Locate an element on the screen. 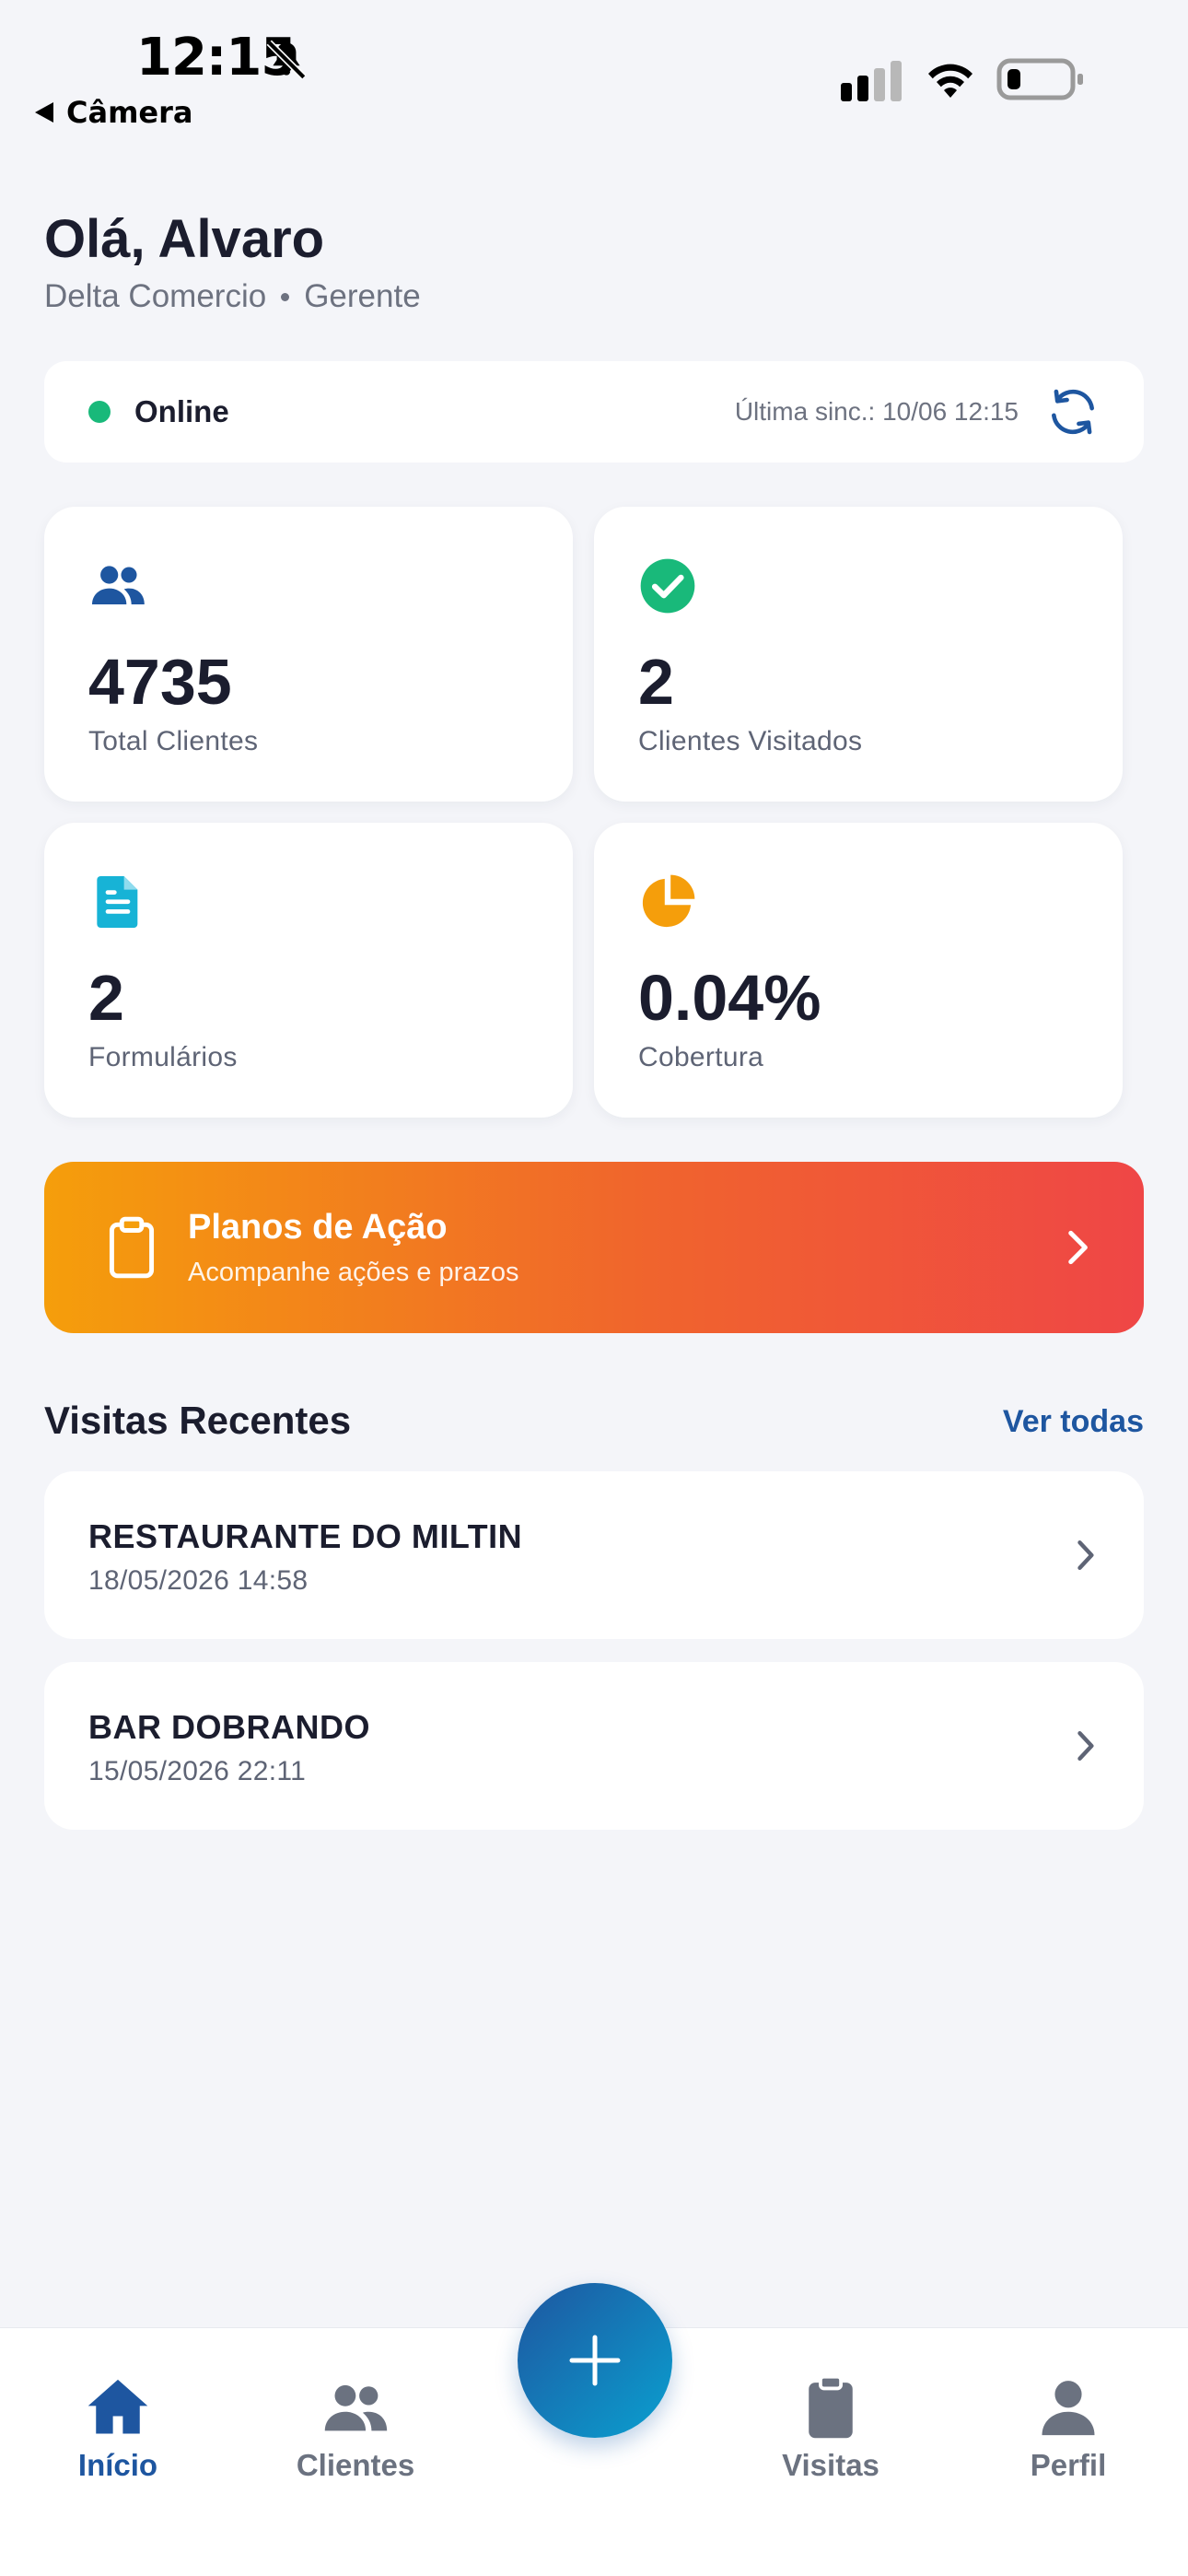 Image resolution: width=1188 pixels, height=2576 pixels. greeting-title: Olá, Alvaro is located at coordinates (184, 239).